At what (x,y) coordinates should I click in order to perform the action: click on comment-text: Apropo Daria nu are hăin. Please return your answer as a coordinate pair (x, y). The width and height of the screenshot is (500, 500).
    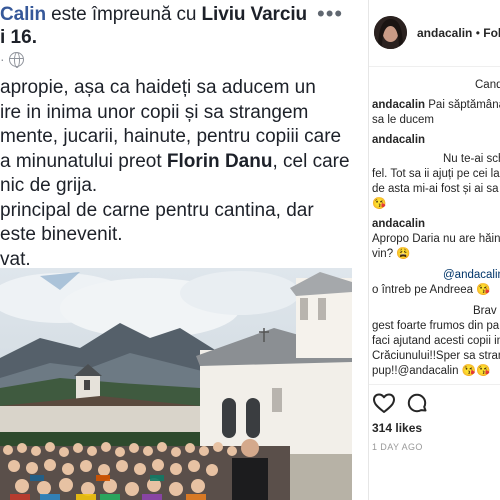
    Looking at the image, I should click on (436, 239).